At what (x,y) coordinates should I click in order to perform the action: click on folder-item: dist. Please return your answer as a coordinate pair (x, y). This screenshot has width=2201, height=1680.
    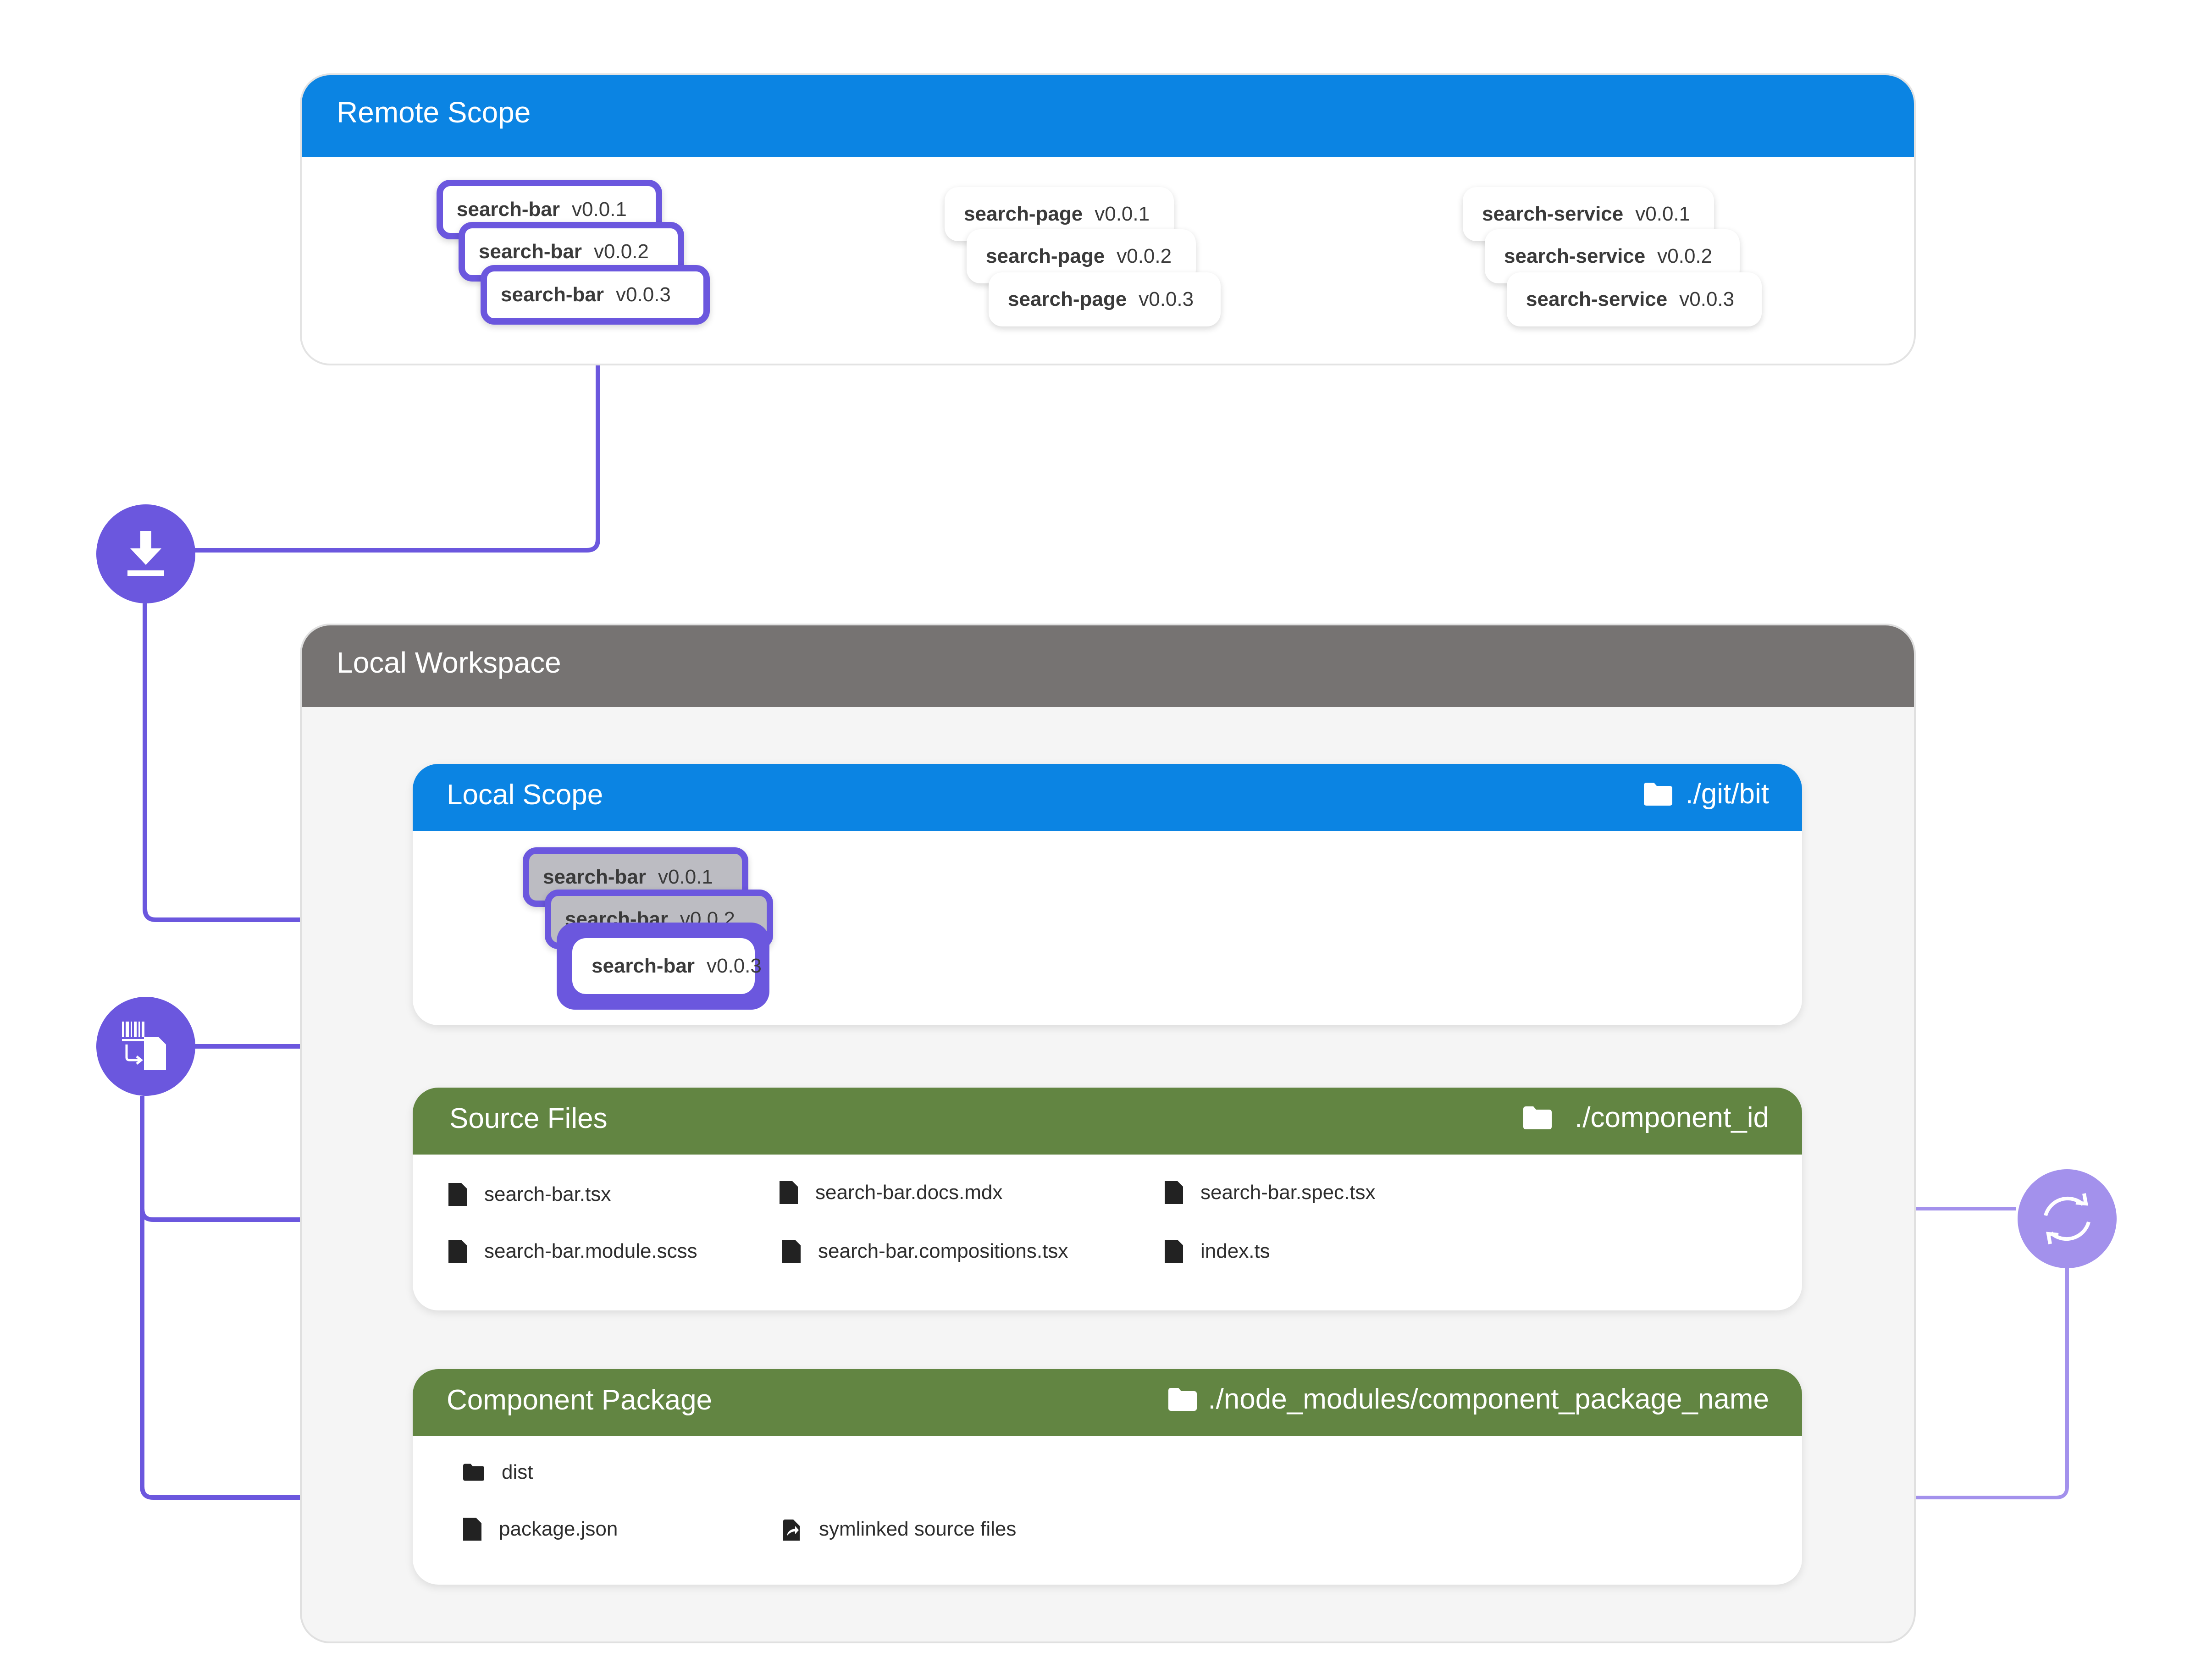
    Looking at the image, I should click on (498, 1472).